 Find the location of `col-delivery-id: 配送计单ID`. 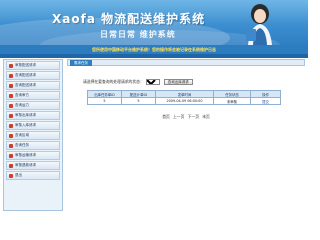

col-delivery-id: 配送计单ID is located at coordinates (138, 94).